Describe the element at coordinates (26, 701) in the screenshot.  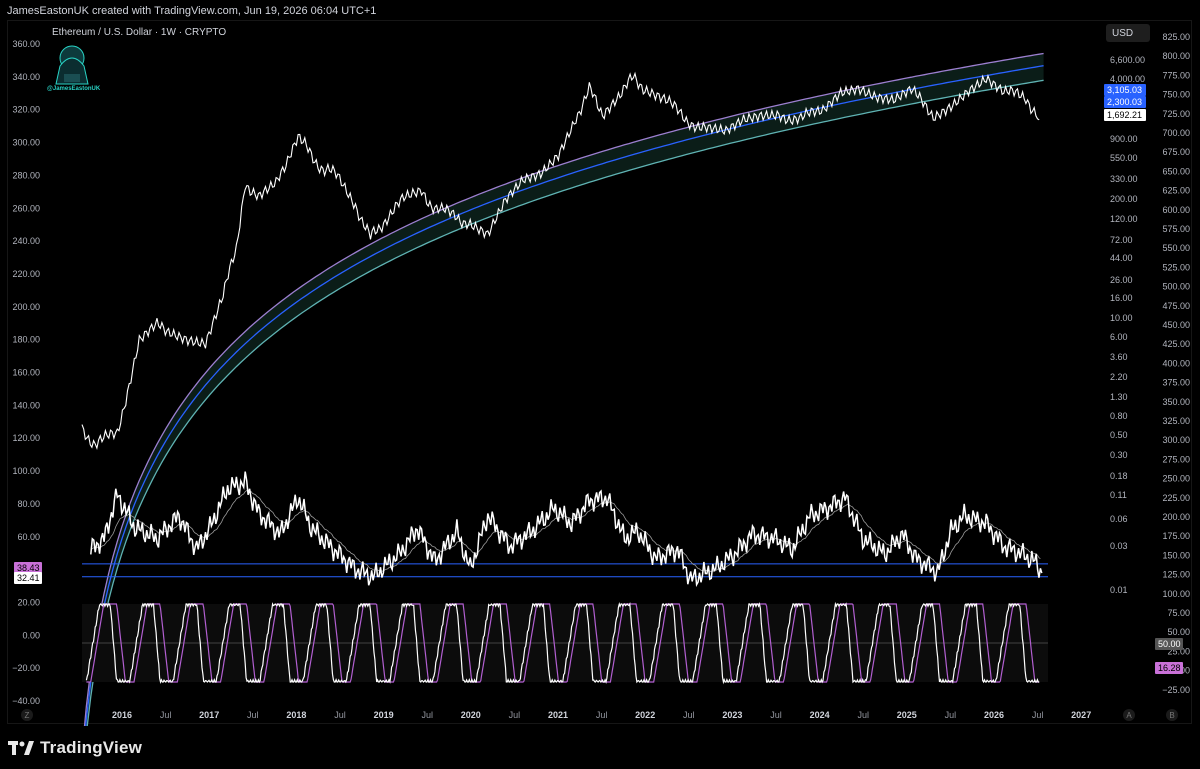
I see `left-axis-tick: −40.00` at that location.